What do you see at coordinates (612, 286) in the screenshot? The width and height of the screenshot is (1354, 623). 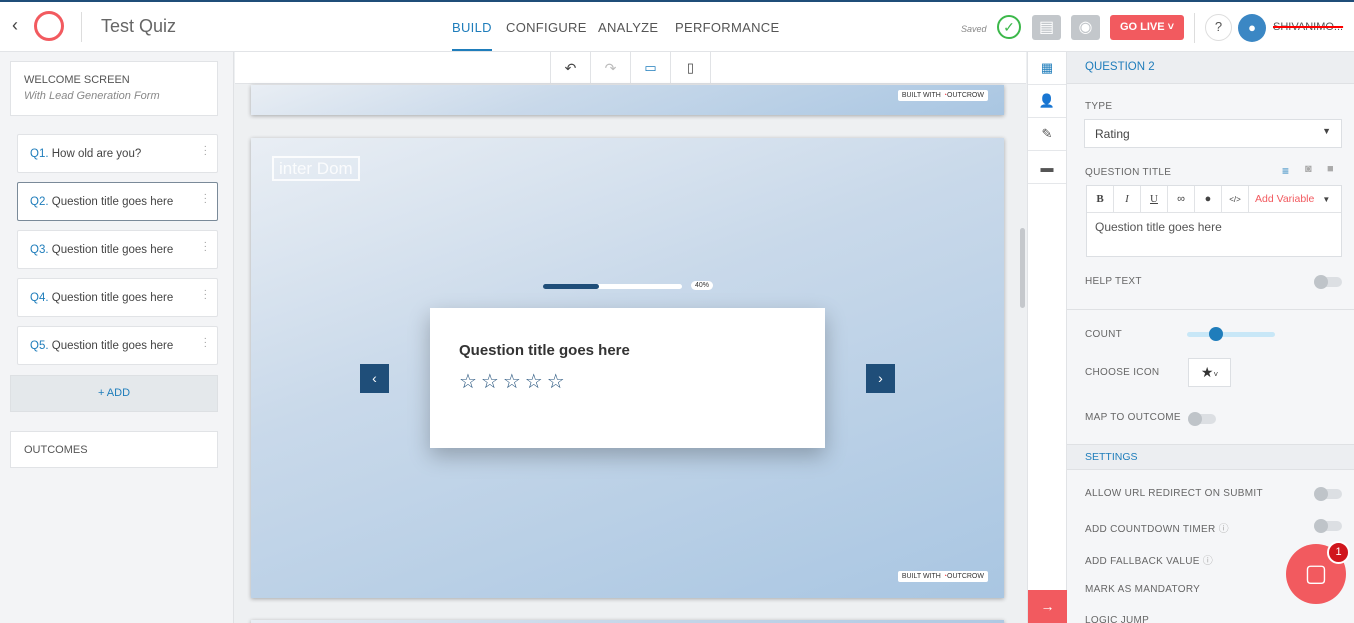 I see `progress-bar` at bounding box center [612, 286].